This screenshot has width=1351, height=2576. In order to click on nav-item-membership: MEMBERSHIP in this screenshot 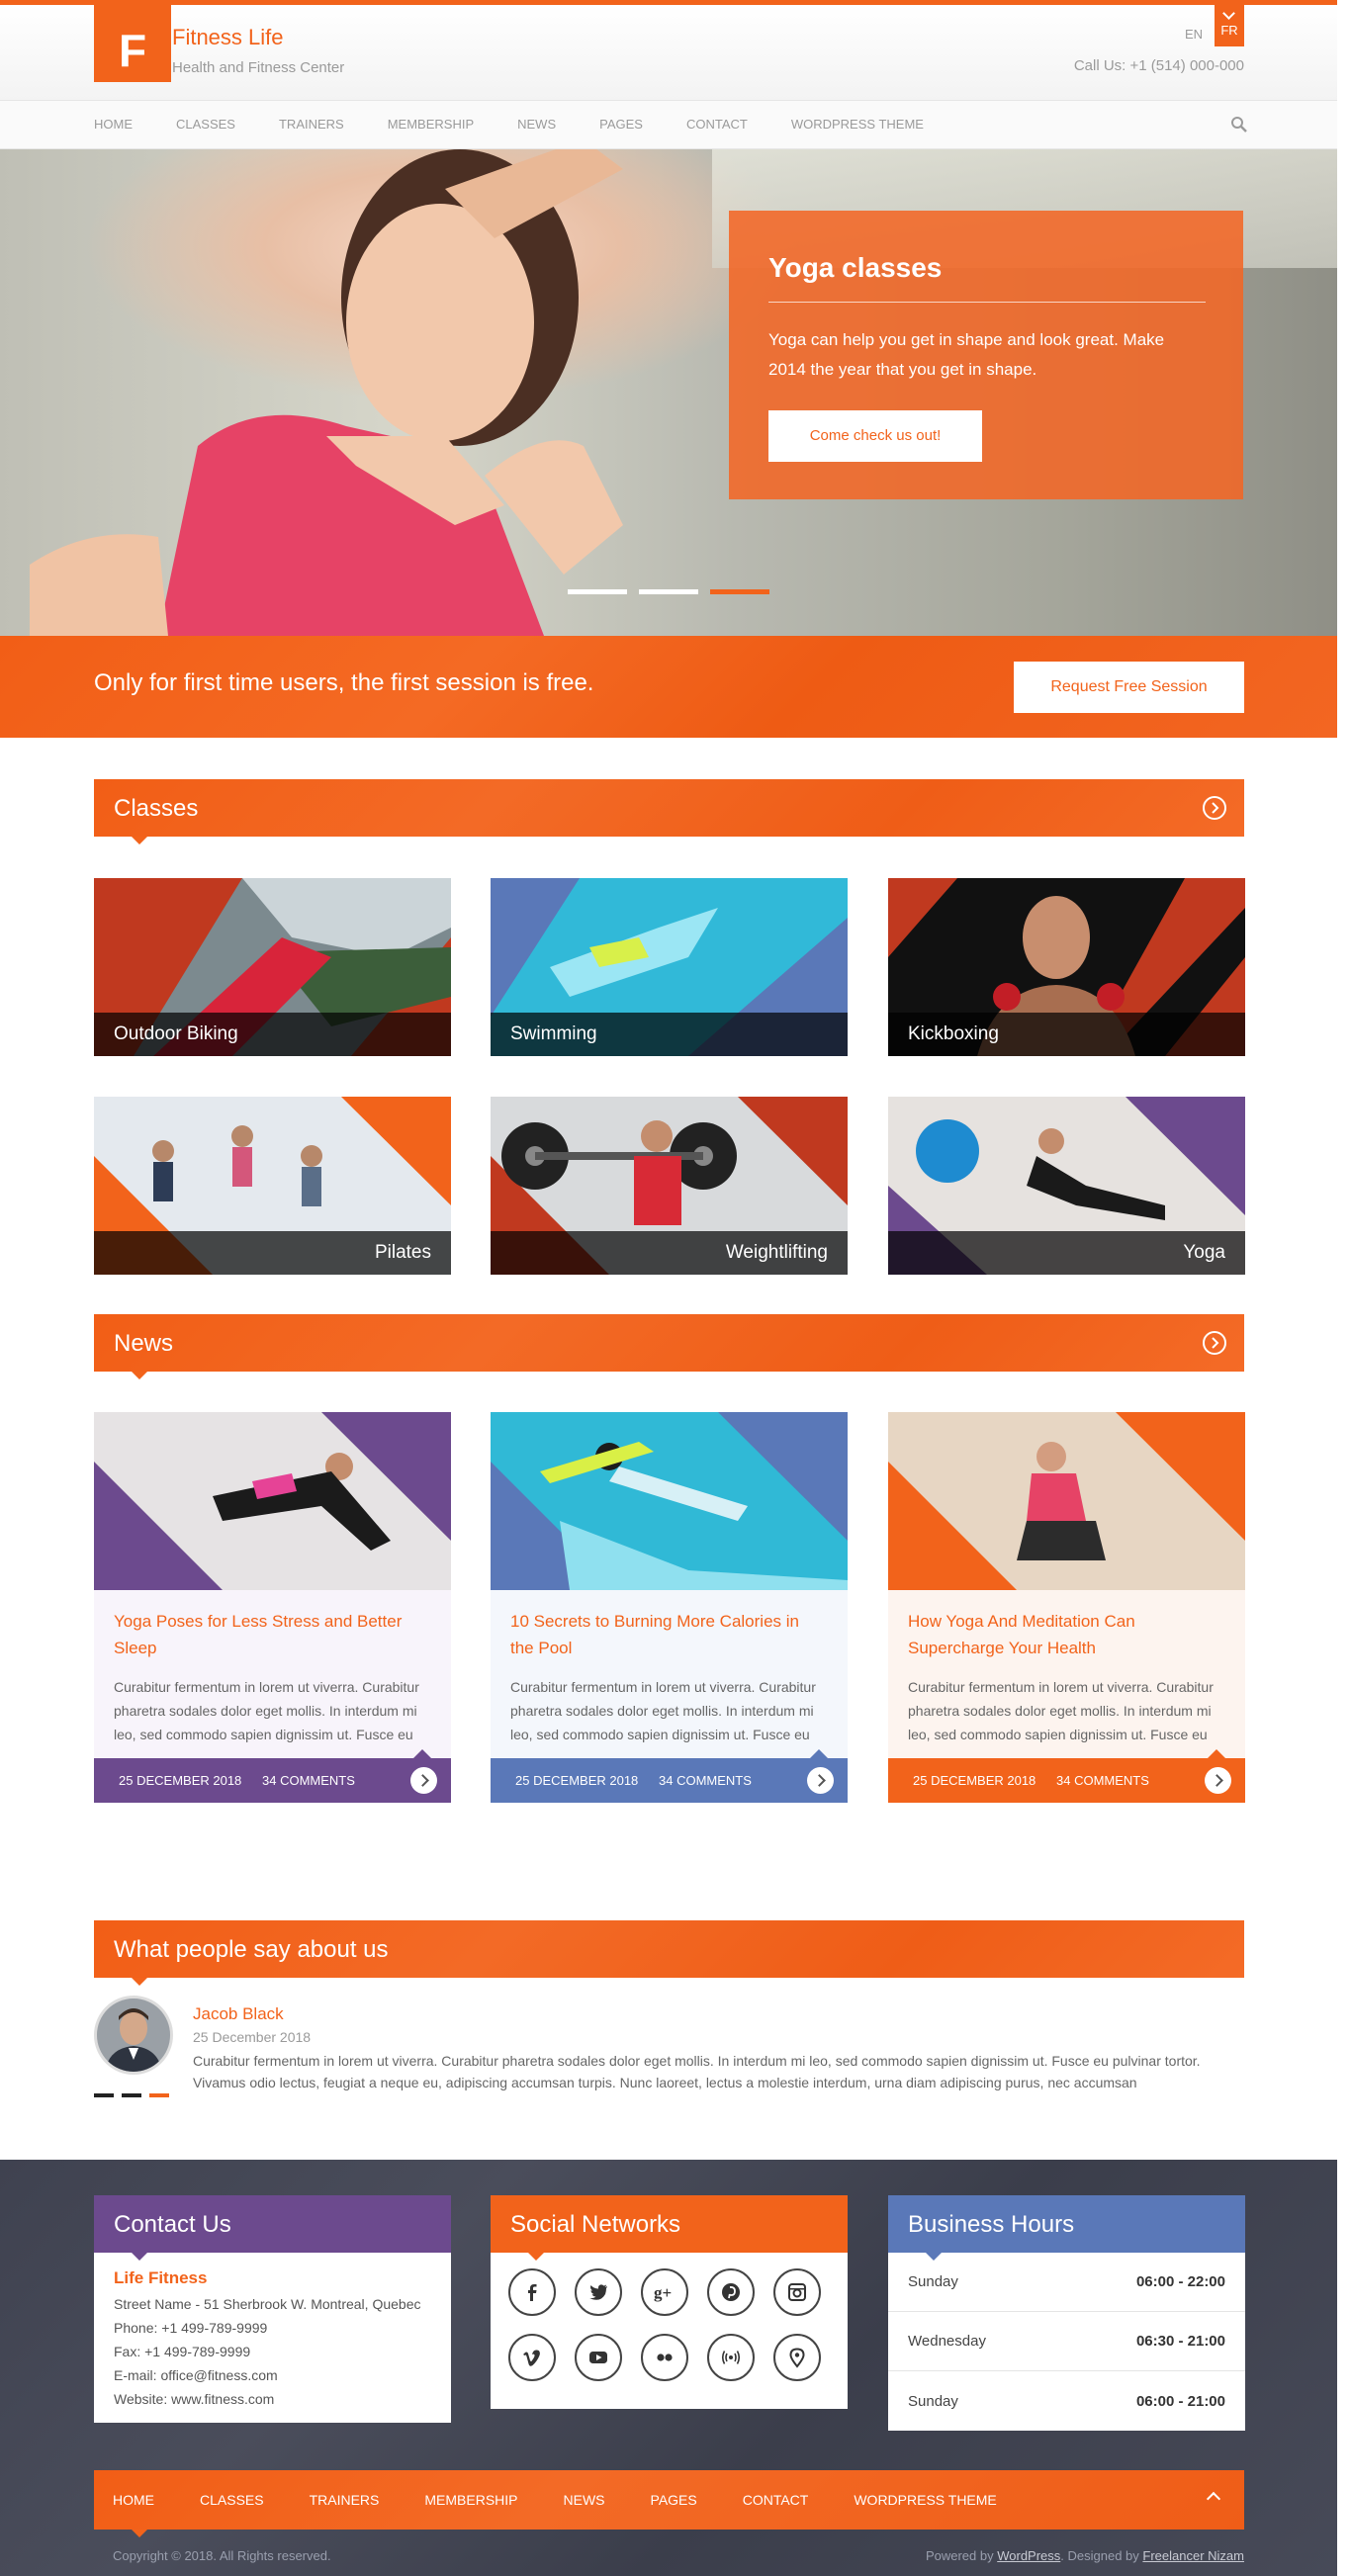, I will do `click(431, 125)`.